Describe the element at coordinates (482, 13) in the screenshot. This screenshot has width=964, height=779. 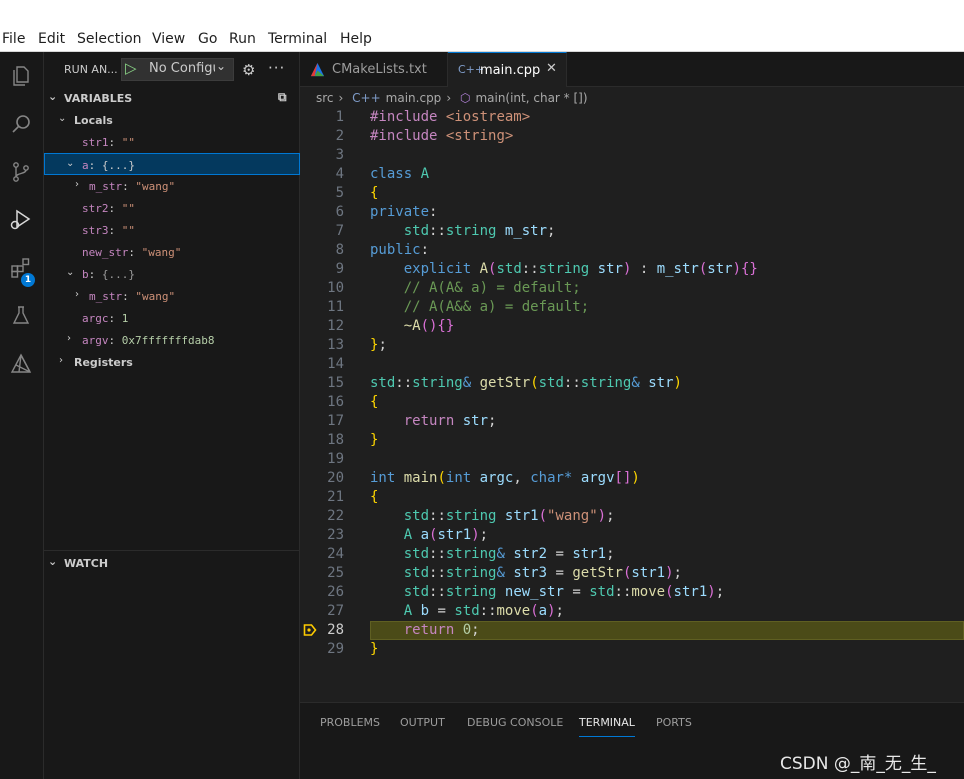
I see `title-bar` at that location.